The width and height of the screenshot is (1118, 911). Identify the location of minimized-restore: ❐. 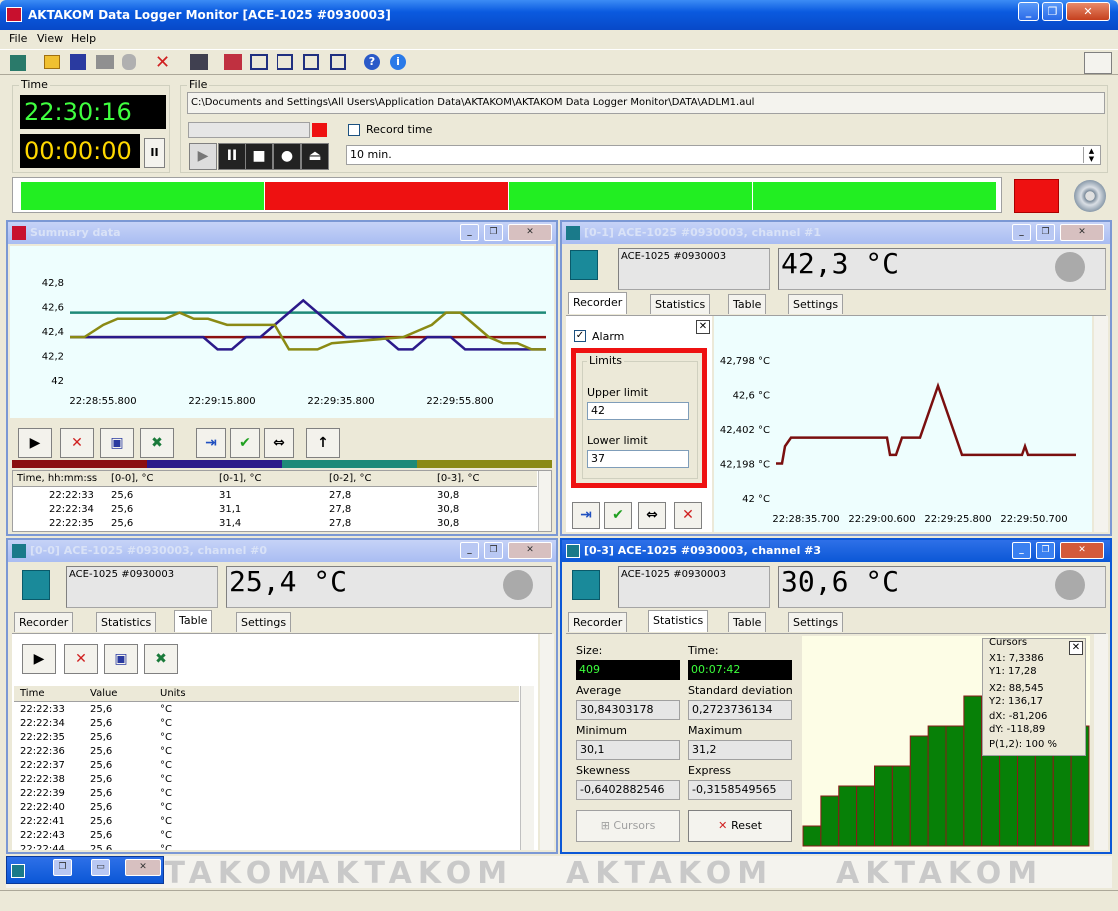
(62, 867).